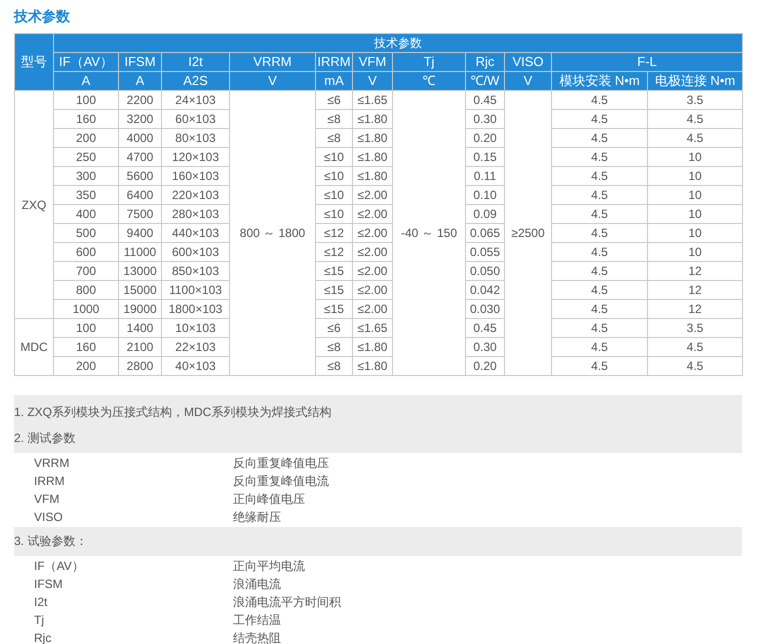 The image size is (769, 644). What do you see at coordinates (86, 62) in the screenshot?
I see `column-header: IF（AV）` at bounding box center [86, 62].